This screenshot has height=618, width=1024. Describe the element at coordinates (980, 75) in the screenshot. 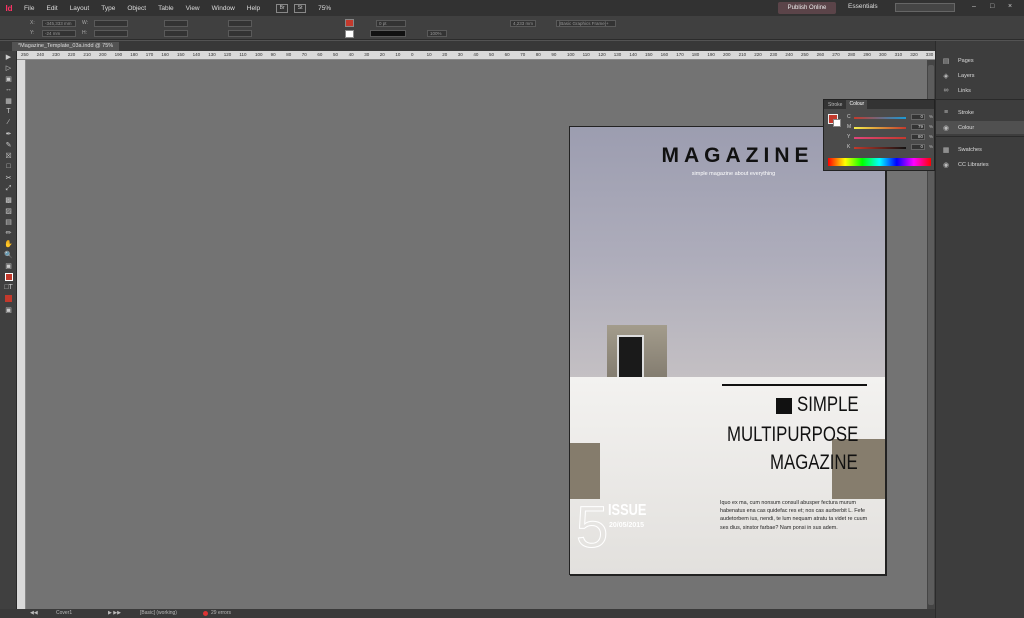

I see `panel-layers: ◈ Layers` at that location.